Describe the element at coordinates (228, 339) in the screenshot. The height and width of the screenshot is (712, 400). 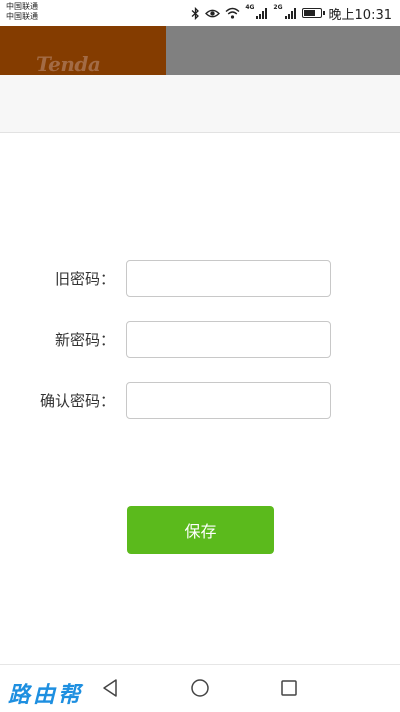
I see `new-password-input` at that location.